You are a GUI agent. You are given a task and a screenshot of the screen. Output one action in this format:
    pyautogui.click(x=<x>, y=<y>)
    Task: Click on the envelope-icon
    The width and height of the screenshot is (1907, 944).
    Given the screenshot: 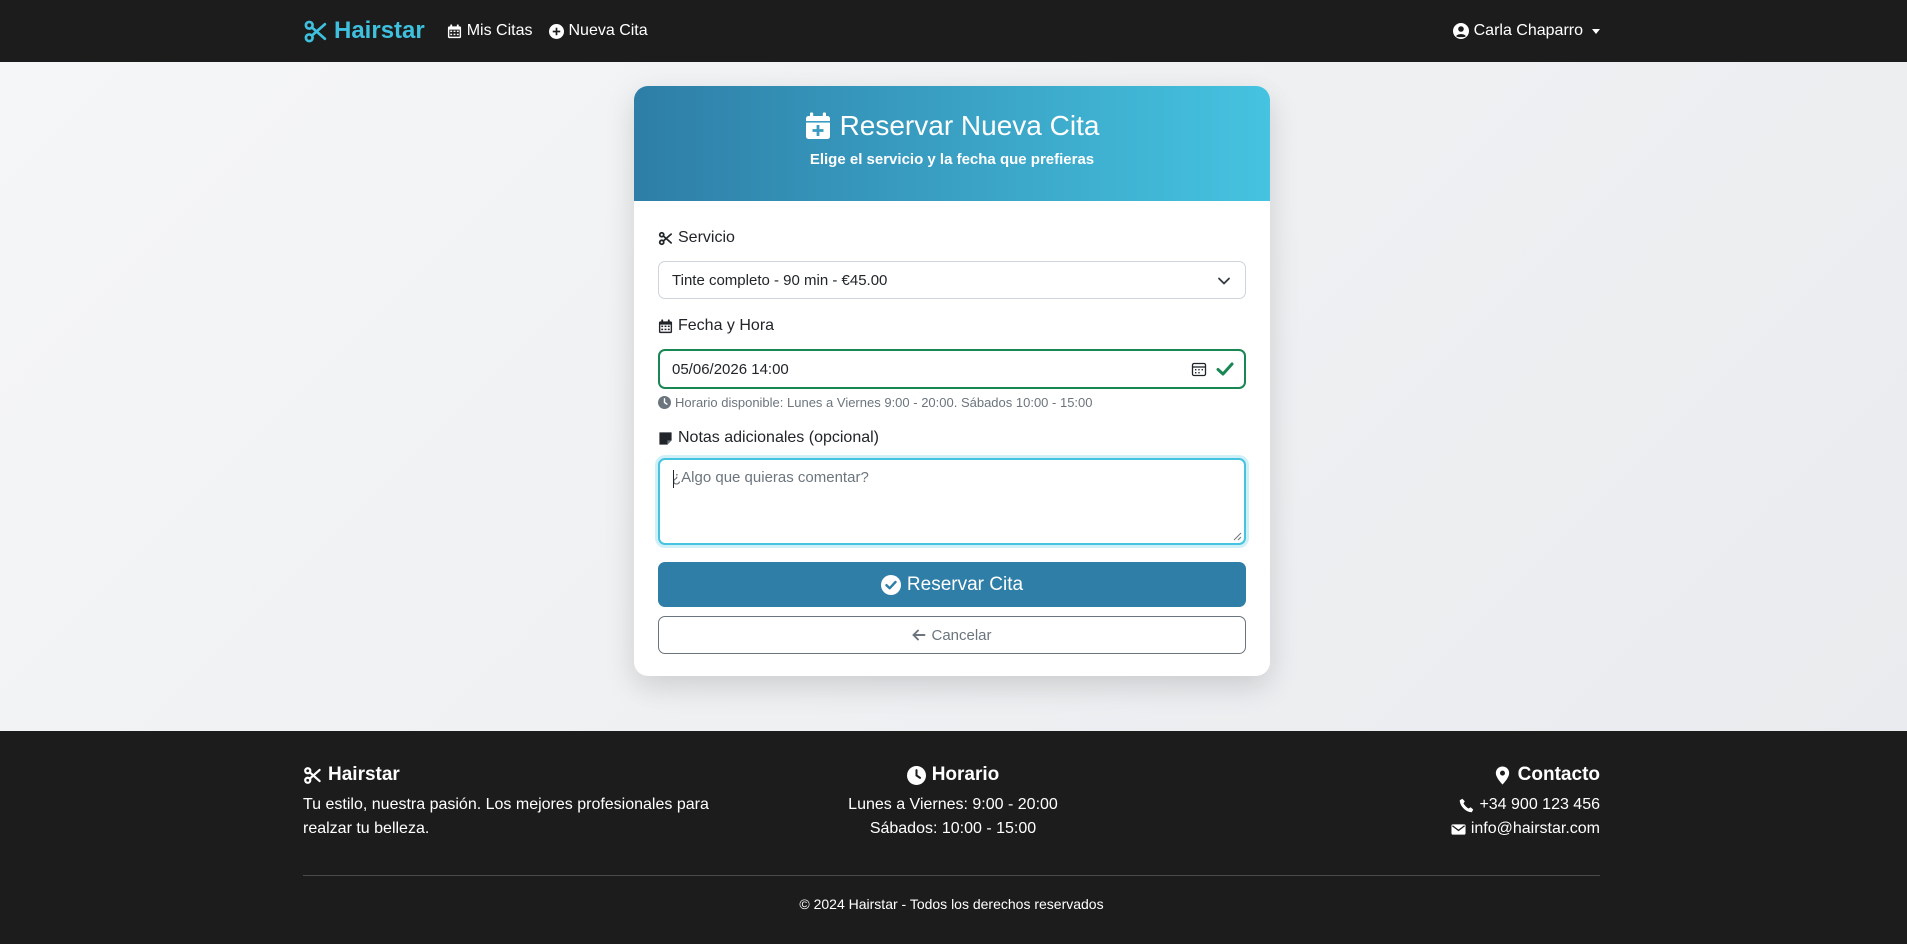 What is the action you would take?
    pyautogui.click(x=1458, y=829)
    